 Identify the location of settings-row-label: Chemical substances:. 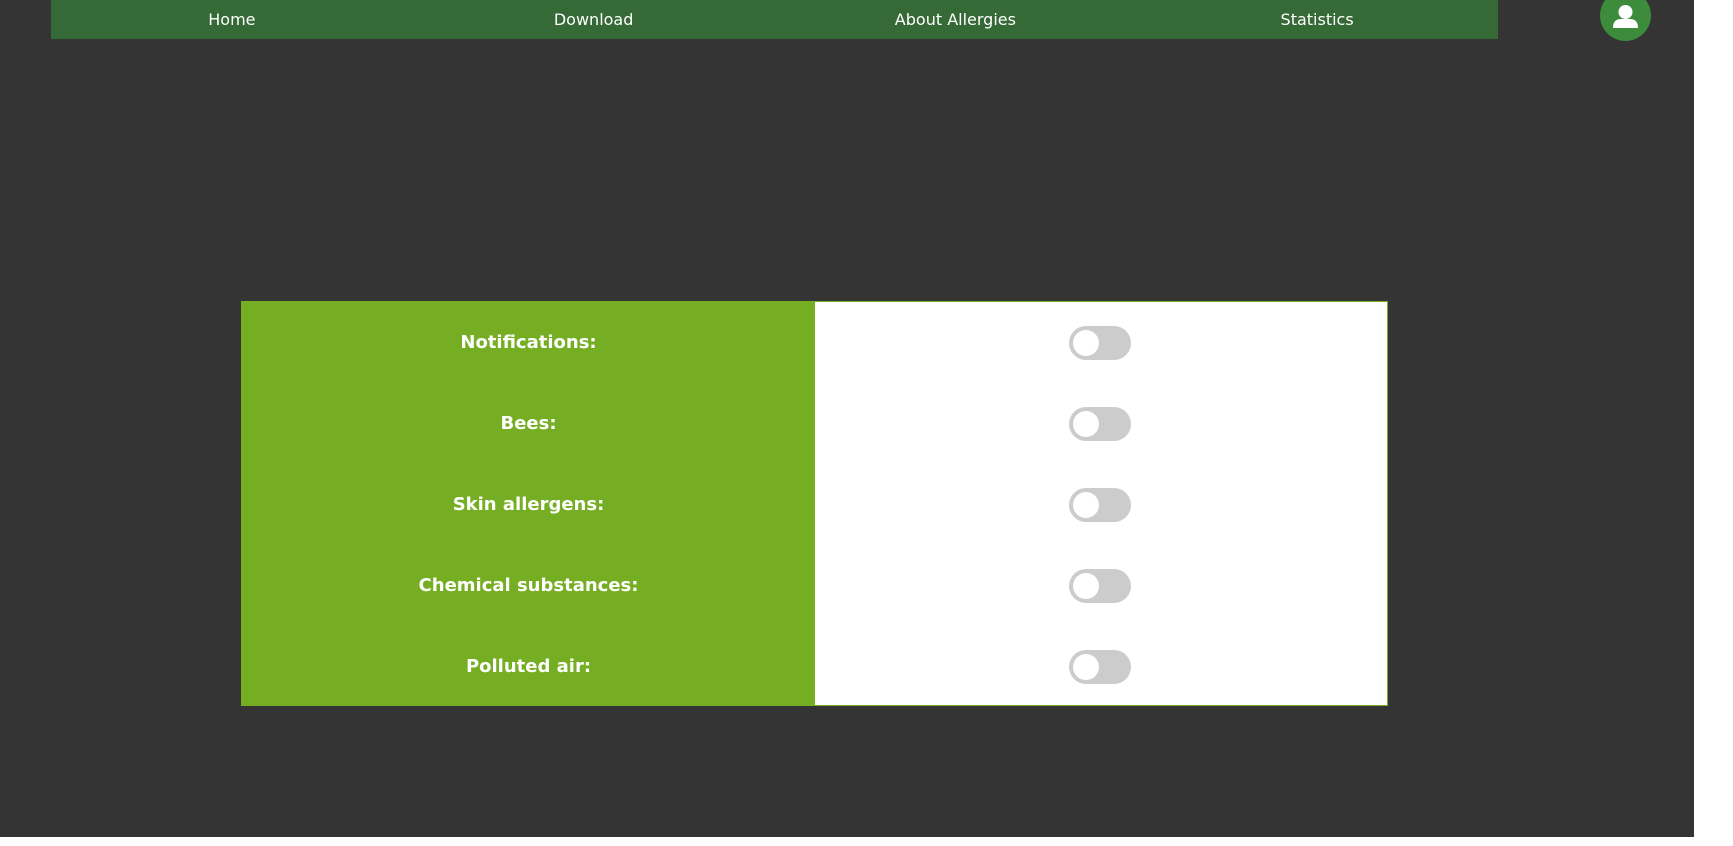
(528, 585).